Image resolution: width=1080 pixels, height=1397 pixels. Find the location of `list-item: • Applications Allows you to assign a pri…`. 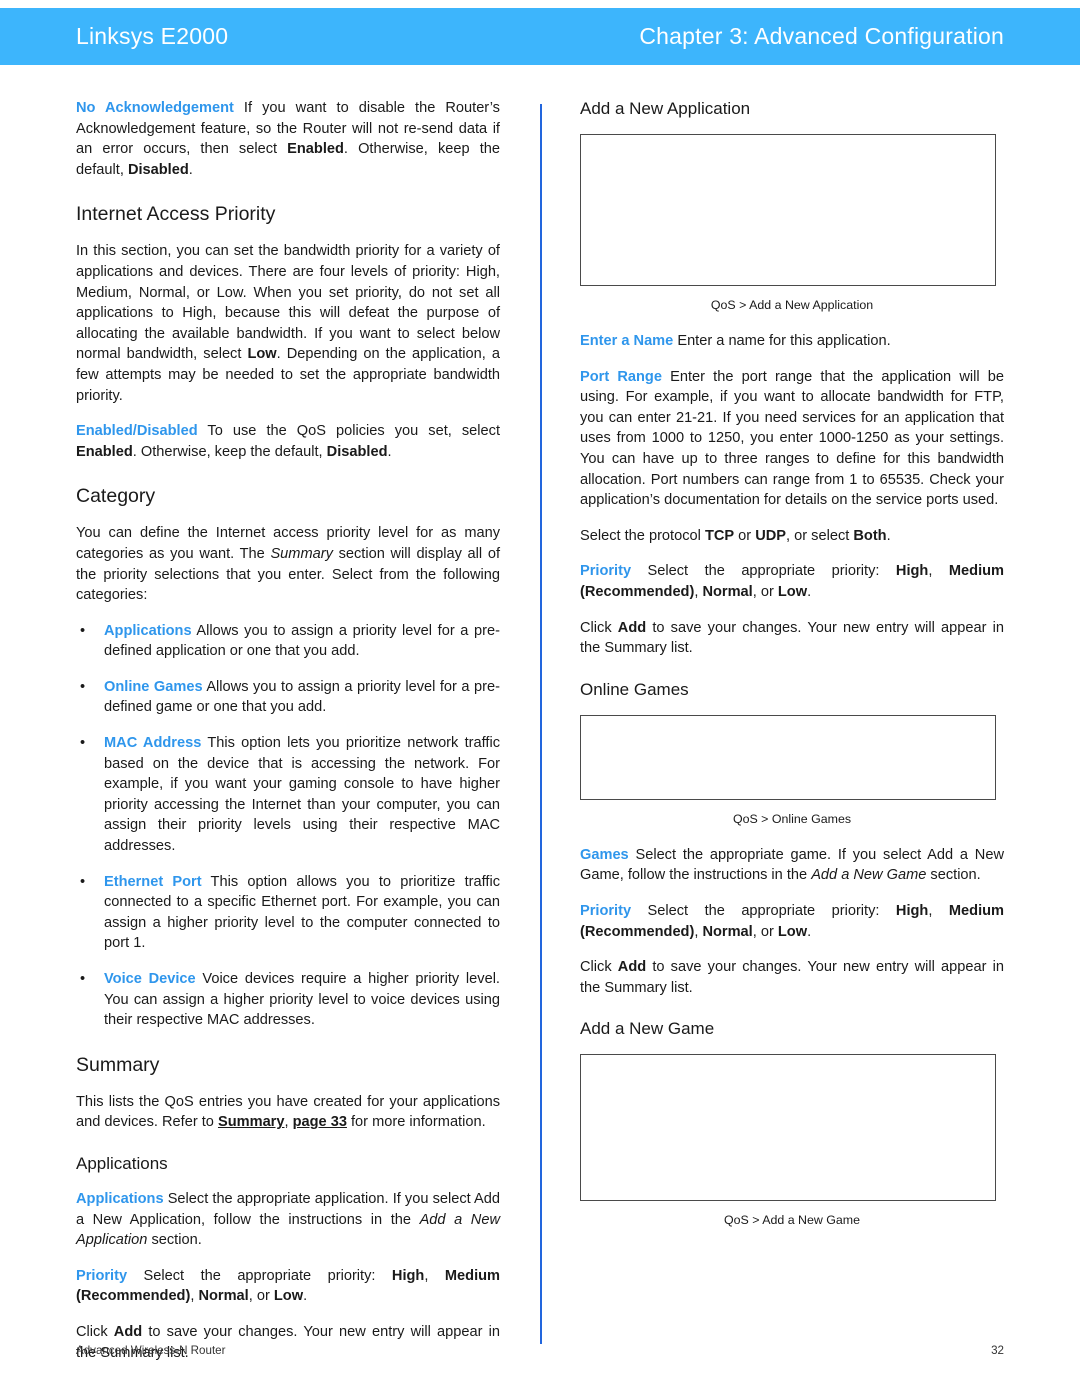

list-item: • Applications Allows you to assign a pri… is located at coordinates (288, 641).